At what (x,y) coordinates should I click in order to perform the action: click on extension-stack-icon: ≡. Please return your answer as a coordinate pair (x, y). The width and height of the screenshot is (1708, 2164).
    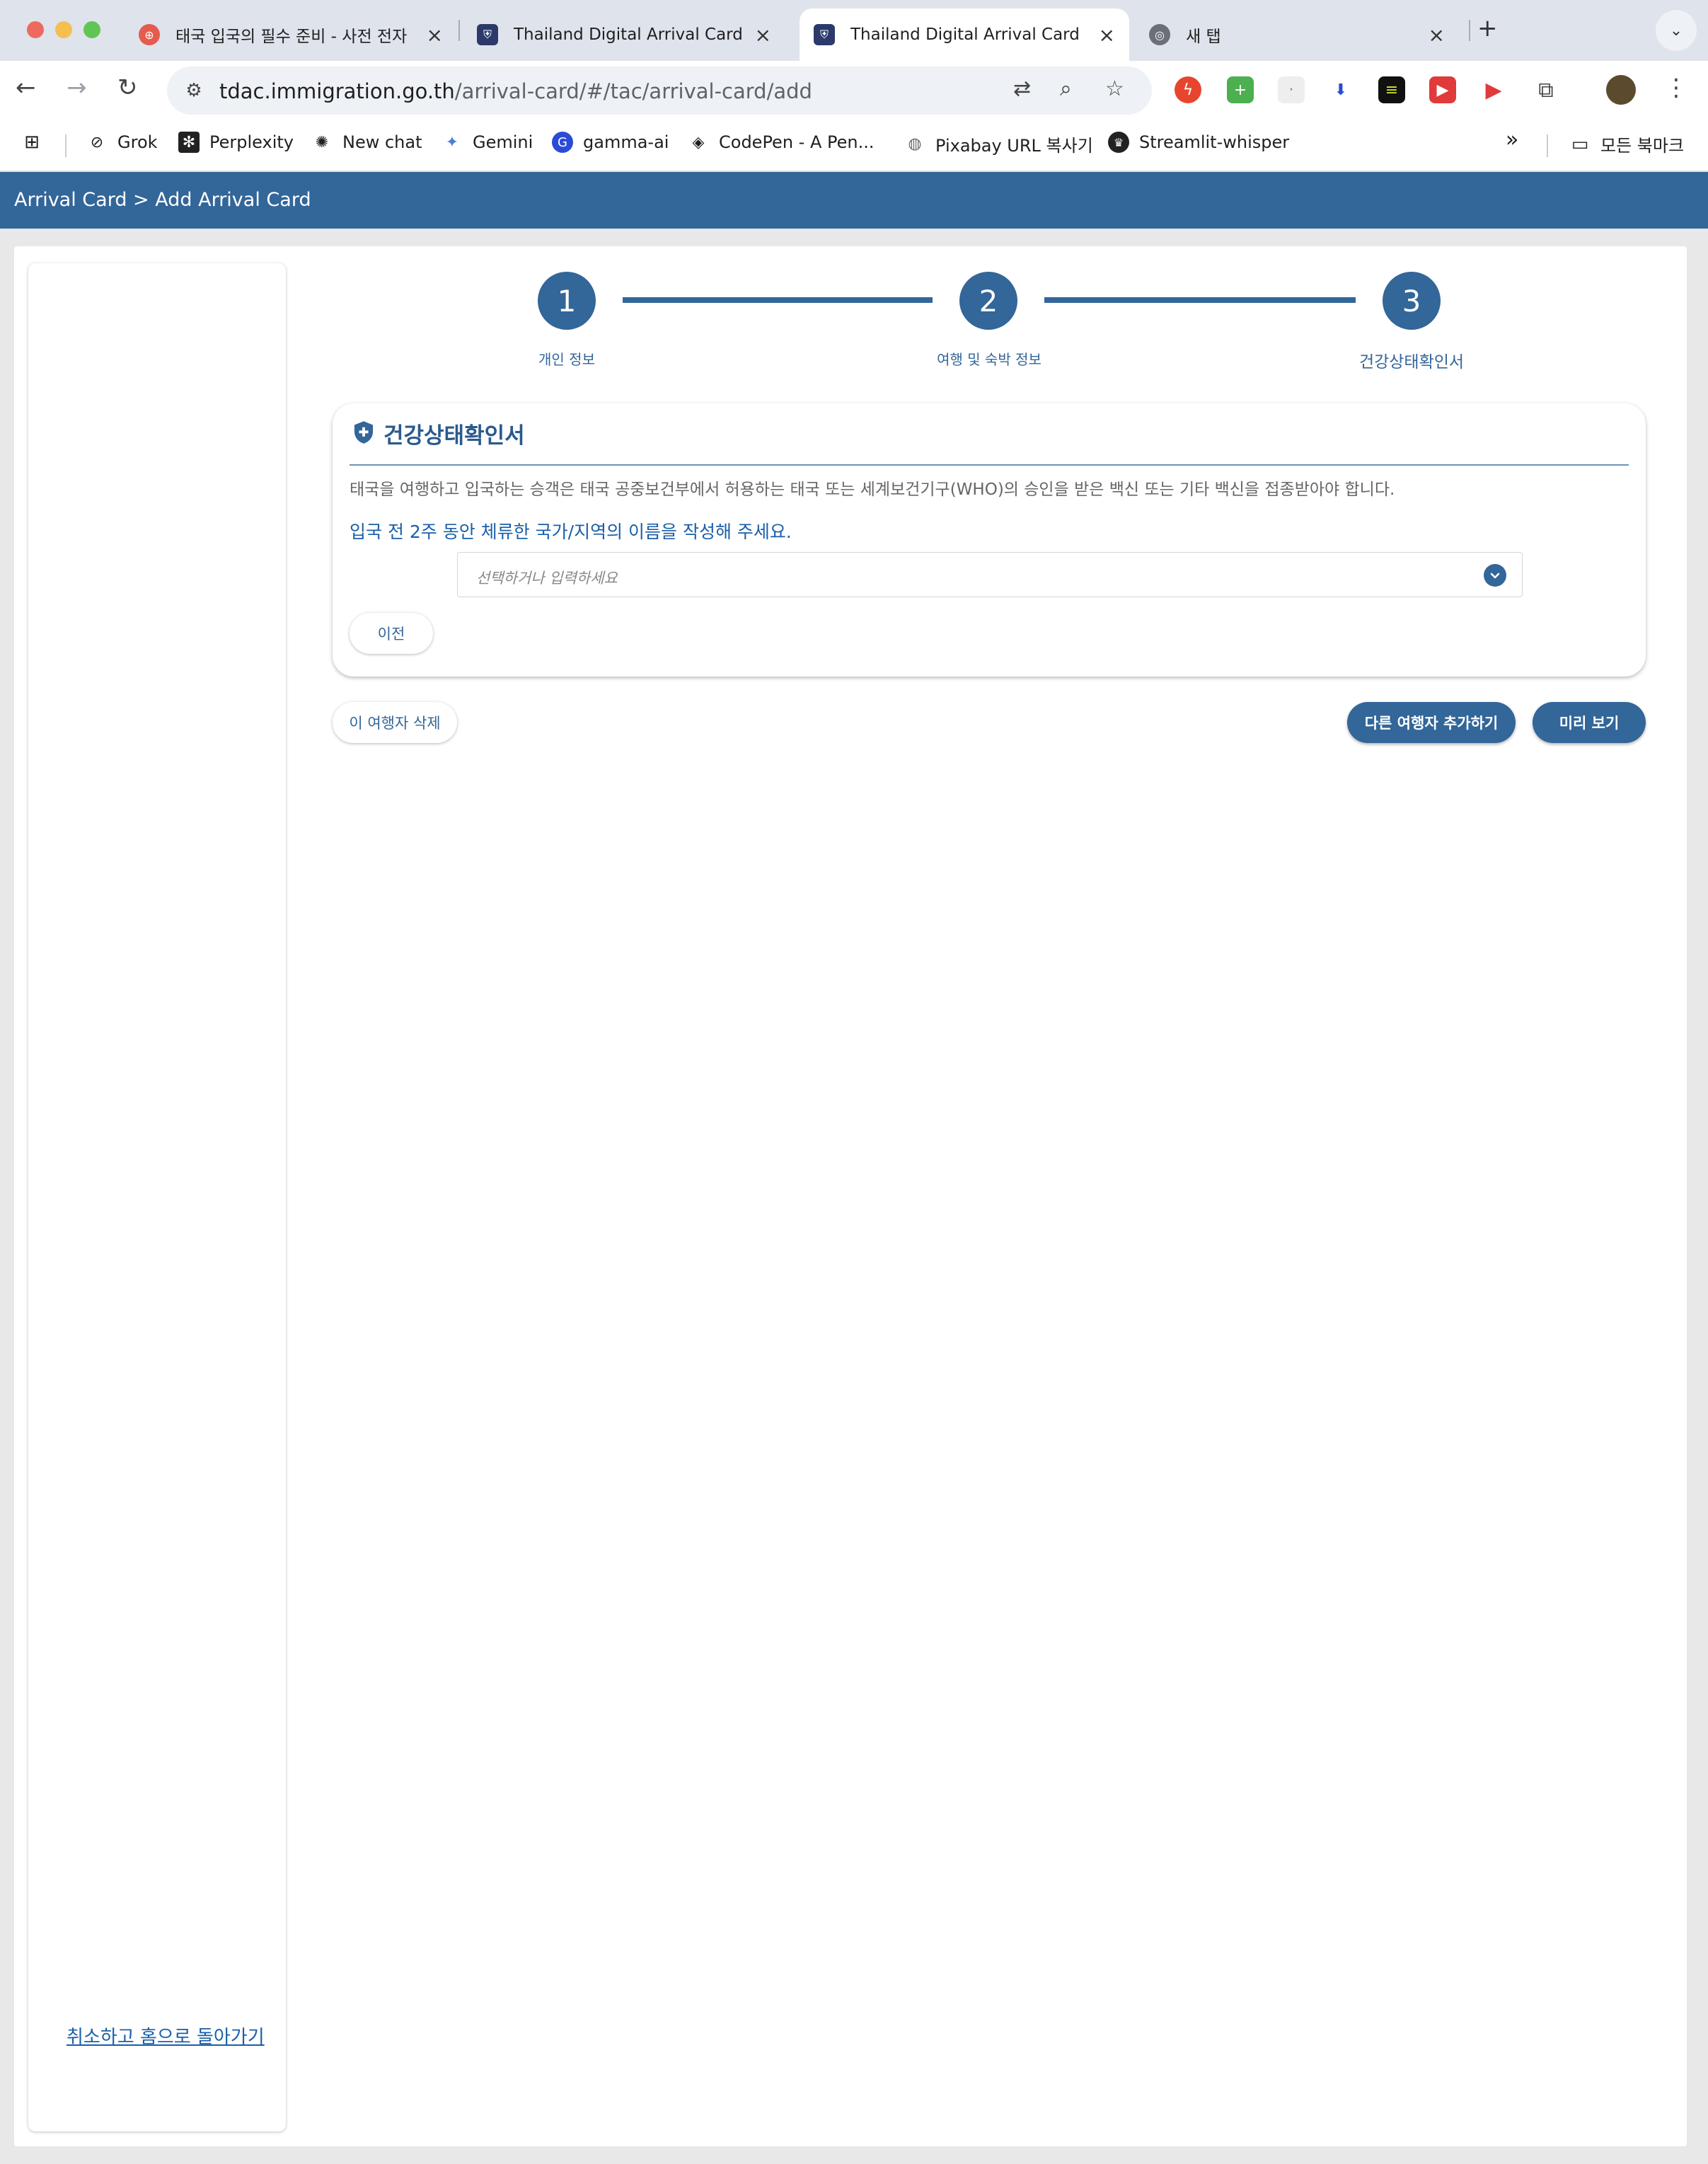
    Looking at the image, I should click on (1391, 89).